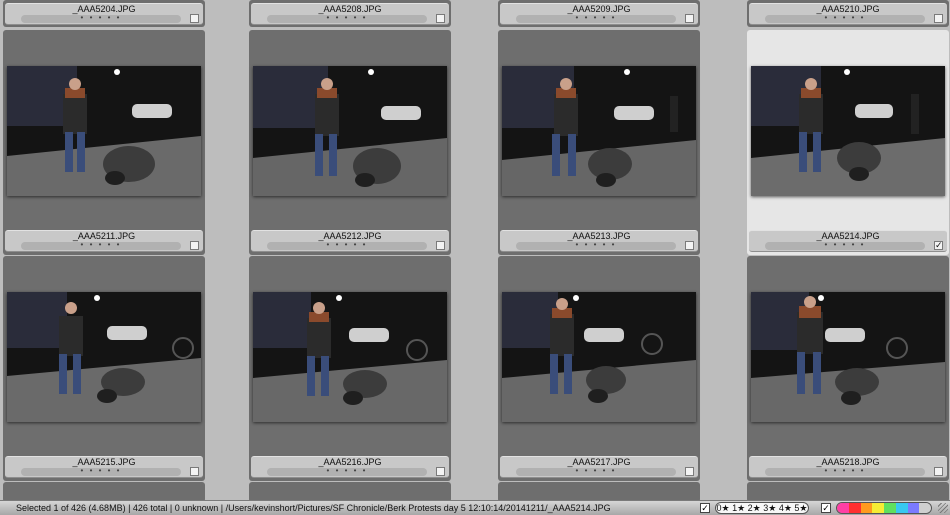  What do you see at coordinates (762, 508) in the screenshot?
I see `rating-filter: 0★ 1★ 2★ 3★ 4★ 5★` at bounding box center [762, 508].